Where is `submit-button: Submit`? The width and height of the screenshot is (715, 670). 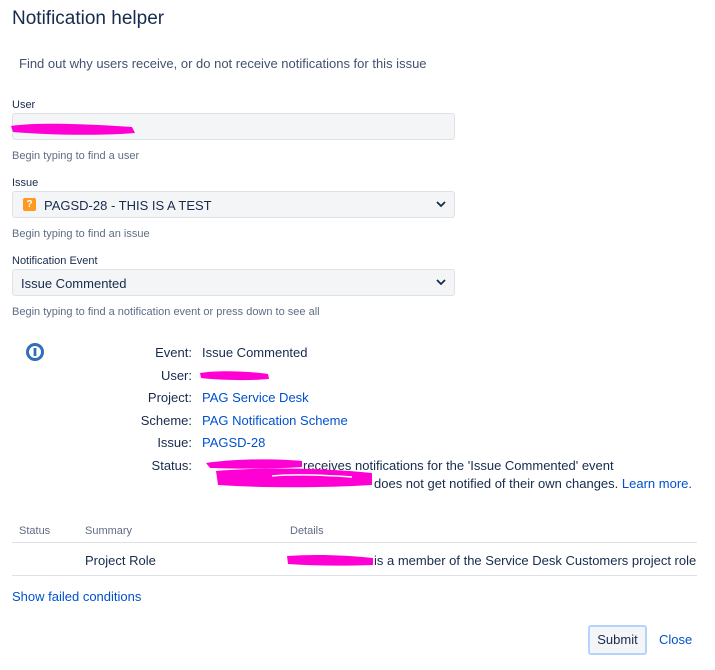 submit-button: Submit is located at coordinates (617, 640).